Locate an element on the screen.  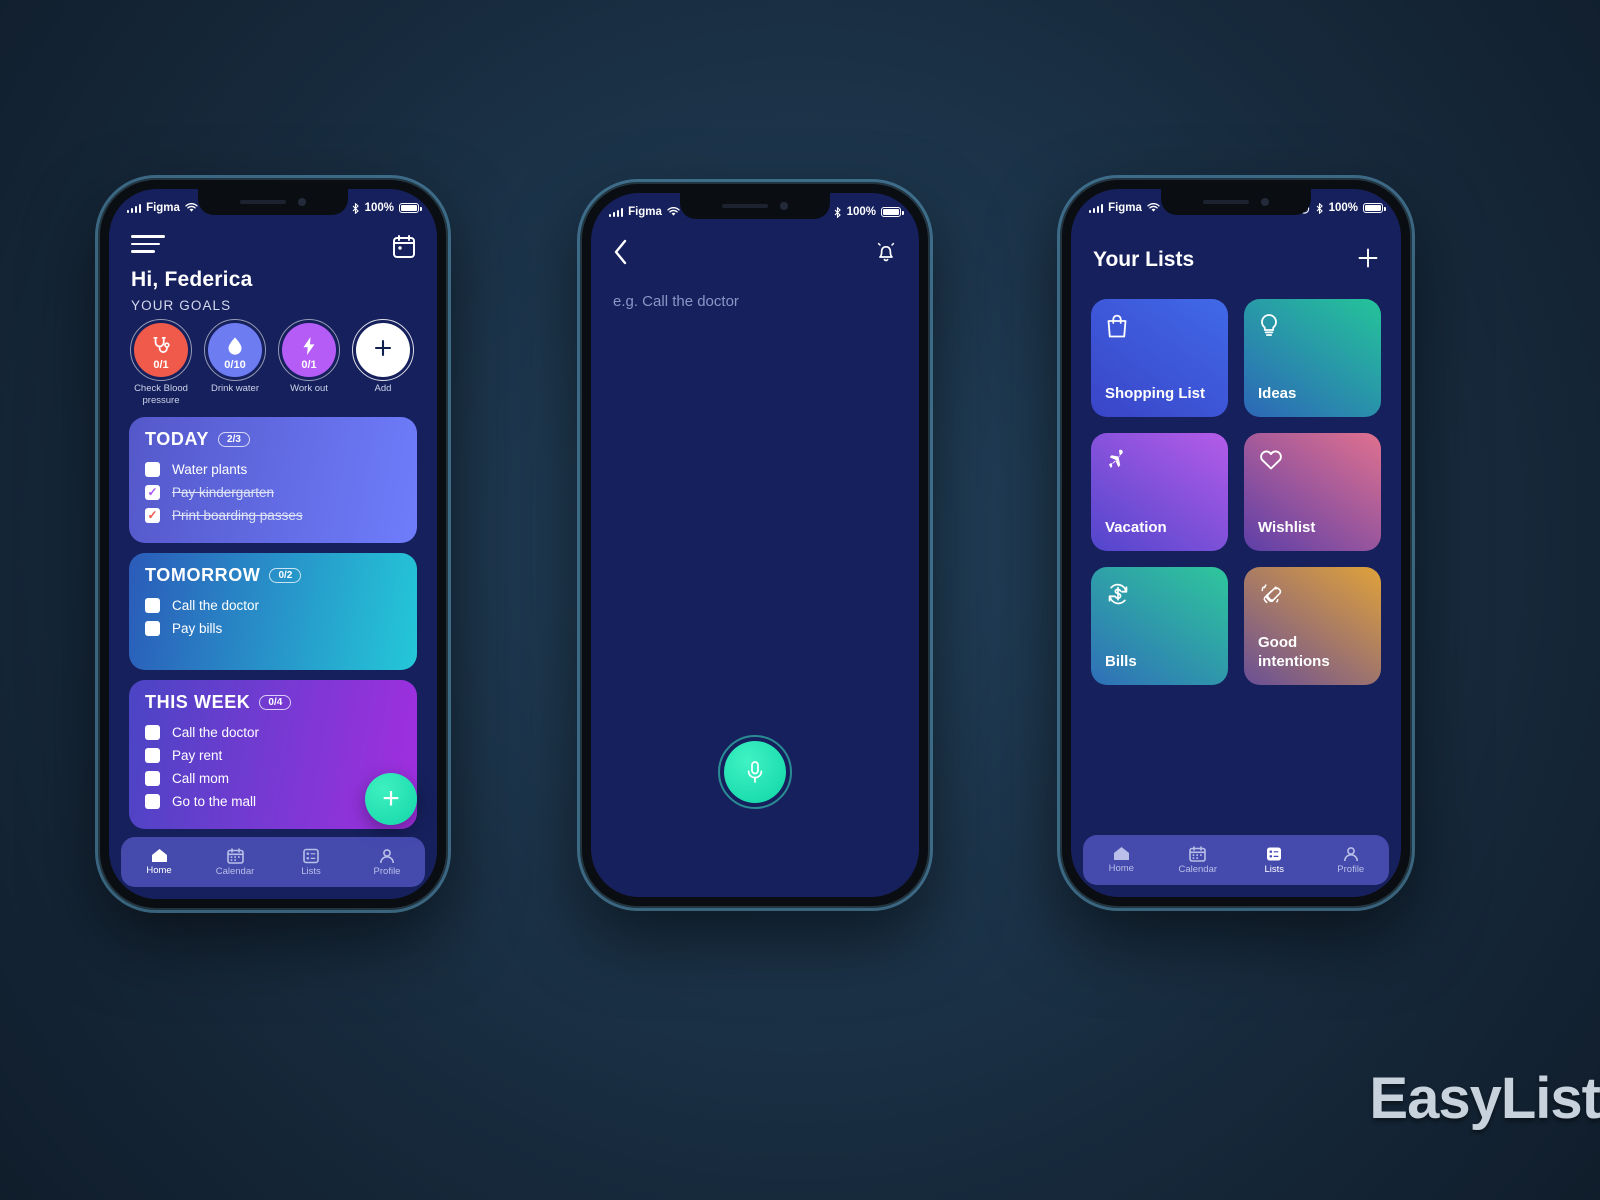
list-tile-label: Bills is located at coordinates (1121, 661).